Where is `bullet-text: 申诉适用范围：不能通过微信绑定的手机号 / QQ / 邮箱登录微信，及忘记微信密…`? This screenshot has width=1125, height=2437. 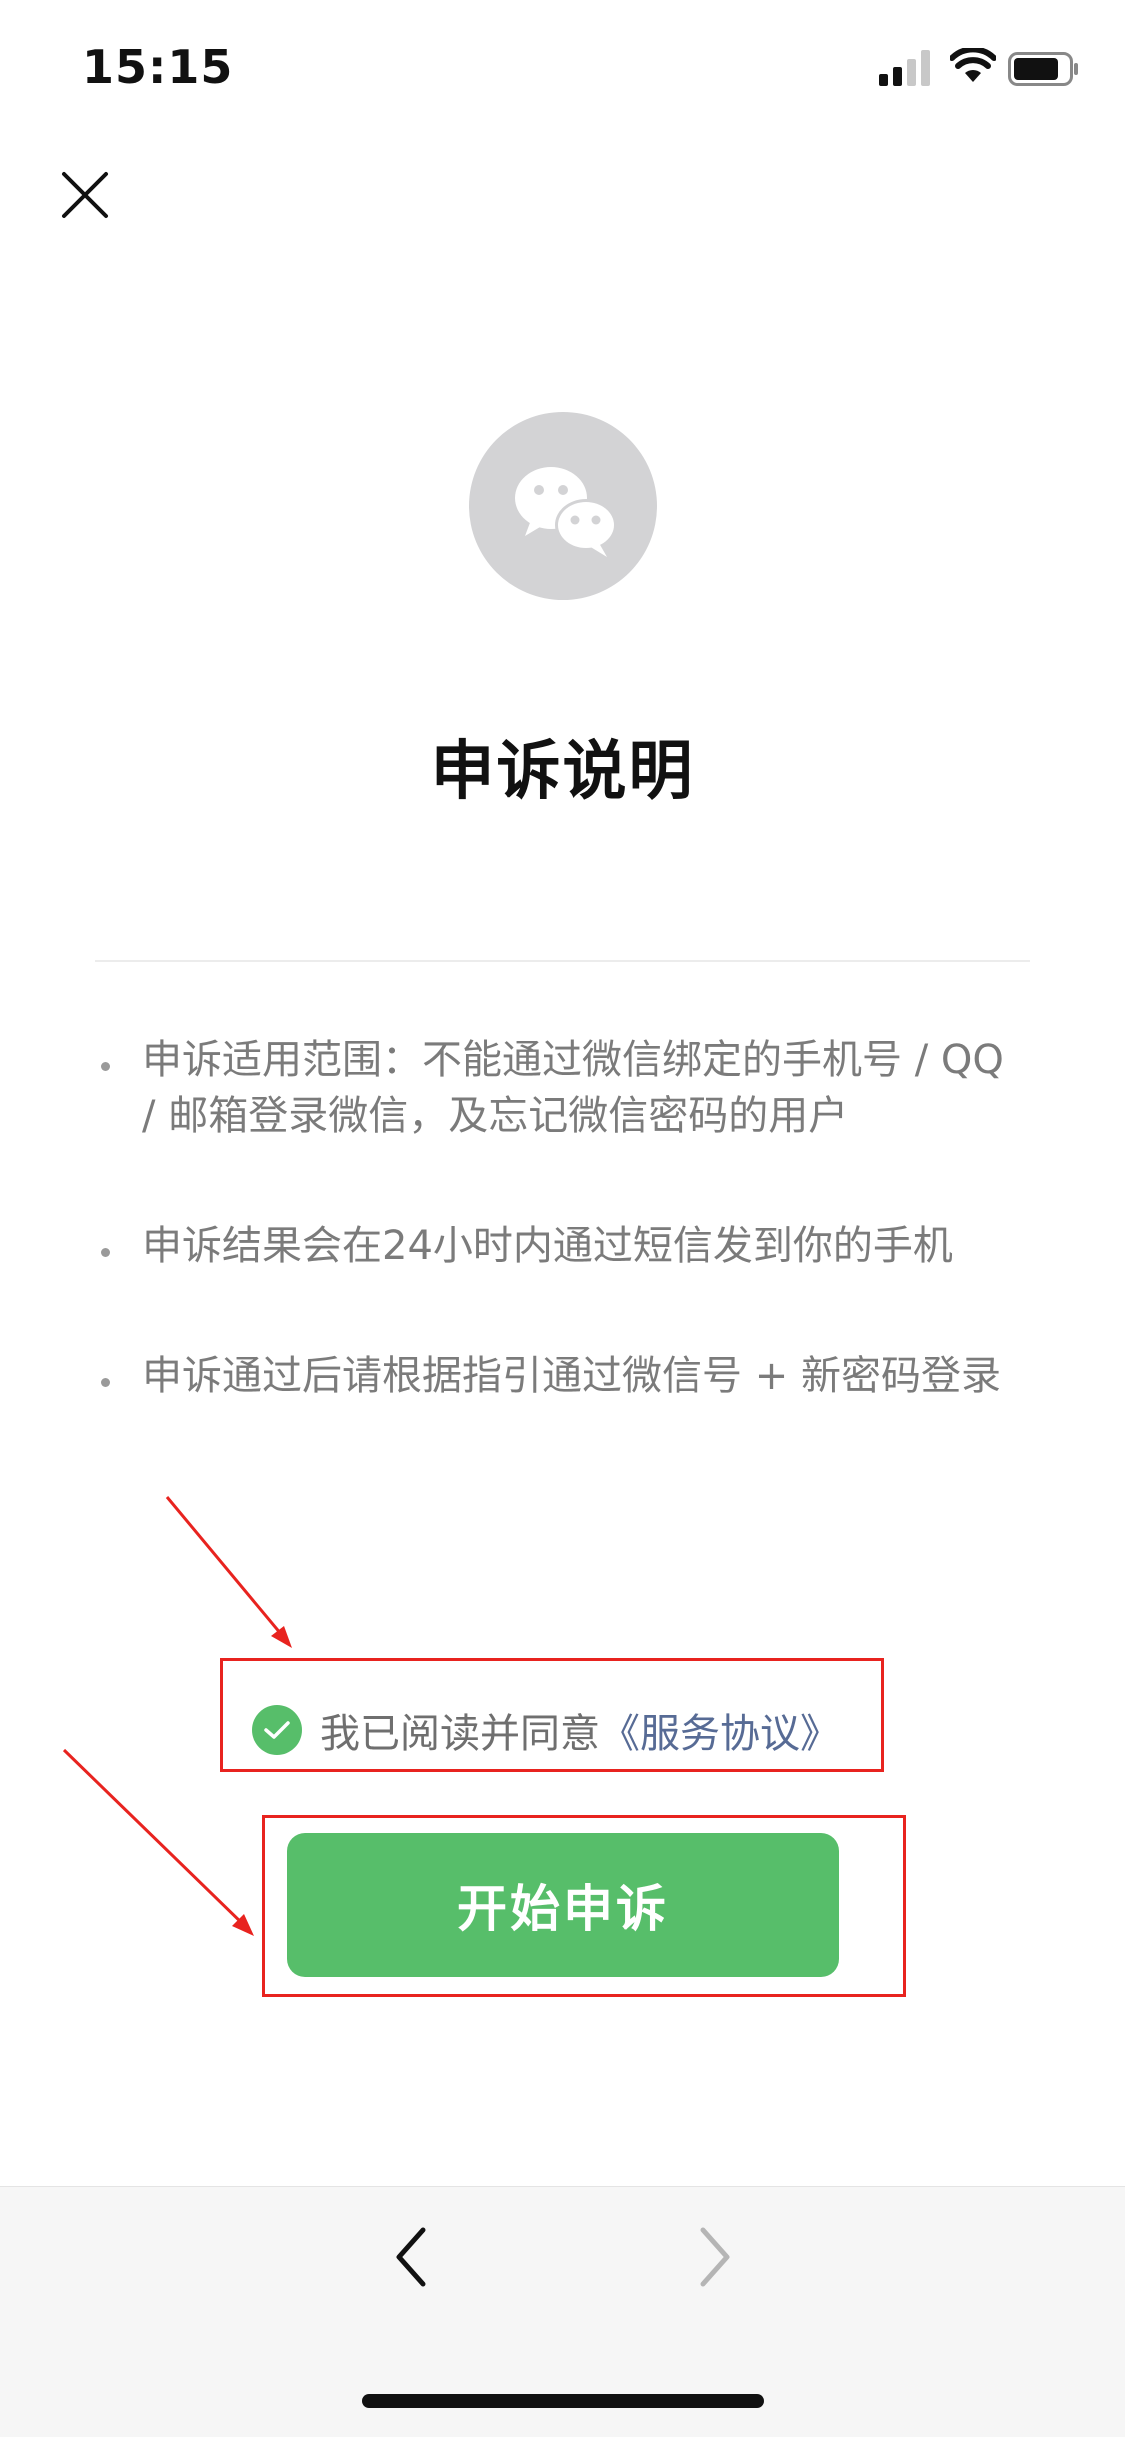
bullet-text: 申诉适用范围：不能通过微信绑定的手机号 / QQ / 邮箱登录微信，及忘记微信密… is located at coordinates (573, 1088).